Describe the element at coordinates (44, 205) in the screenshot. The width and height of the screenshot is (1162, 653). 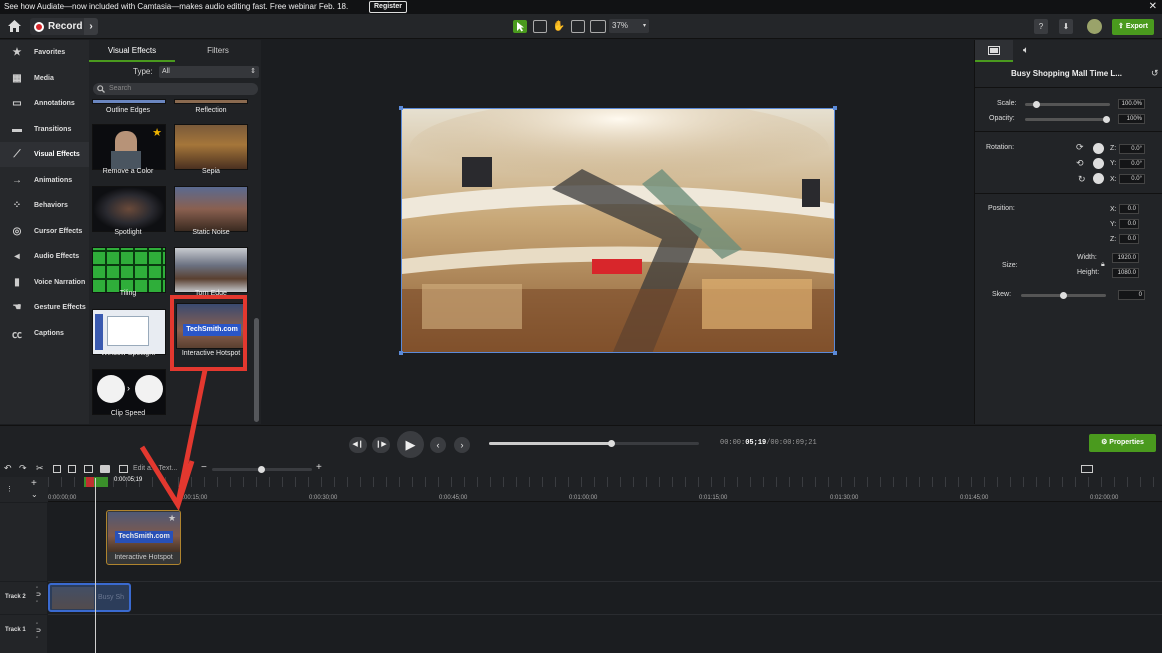
I see `sidebar-item-behaviors: ⁘ Behaviors` at that location.